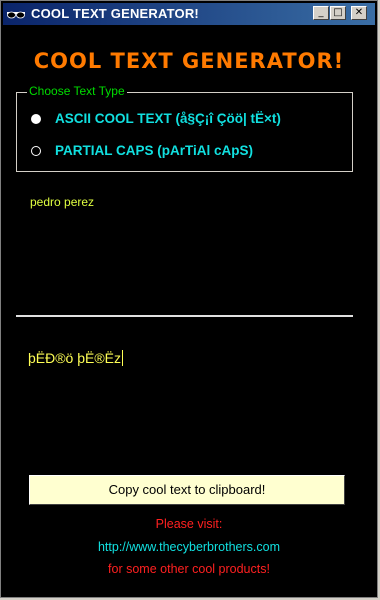 The height and width of the screenshot is (600, 380). What do you see at coordinates (338, 13) in the screenshot?
I see `maximize-button: □` at bounding box center [338, 13].